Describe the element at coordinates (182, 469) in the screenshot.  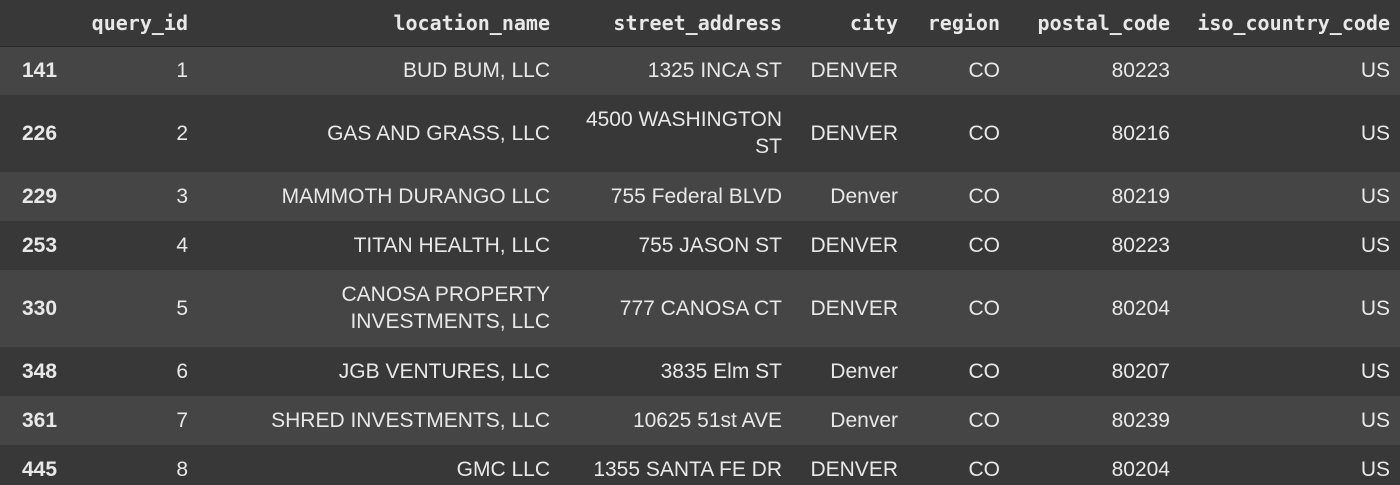
I see `cell-query-id: 8` at that location.